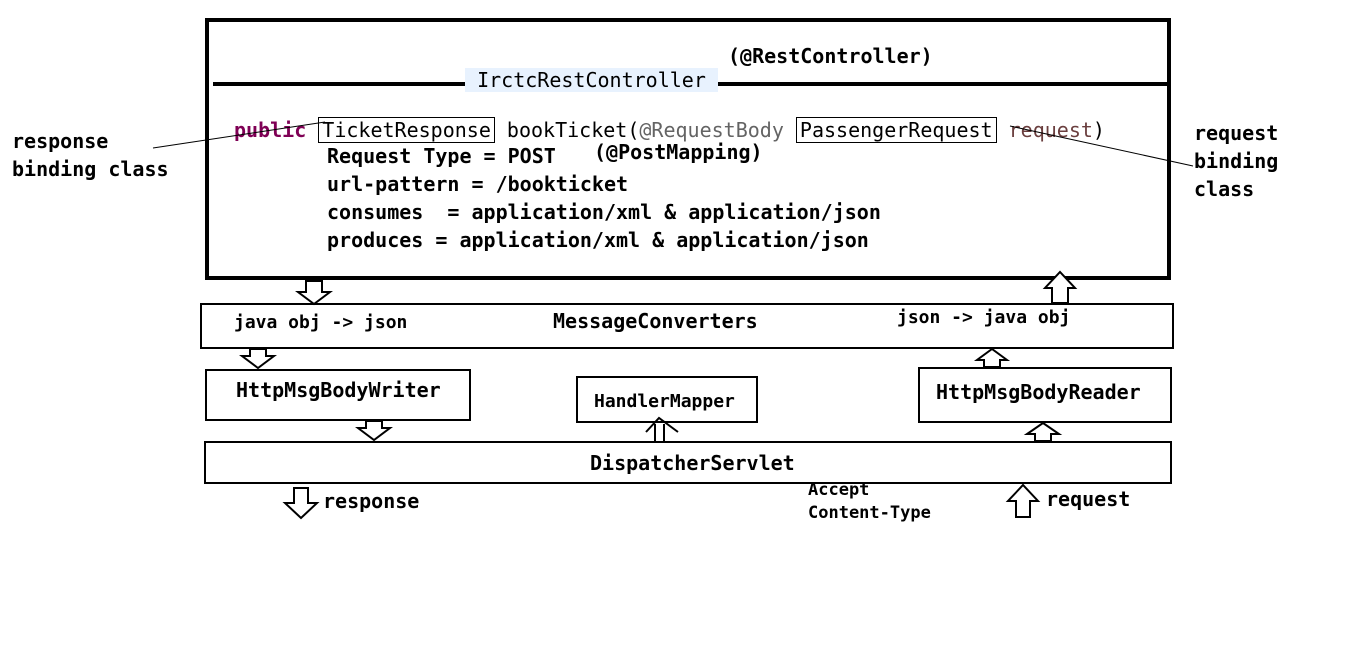 This screenshot has width=1359, height=654. What do you see at coordinates (270, 130) in the screenshot?
I see `public-keyword: public` at bounding box center [270, 130].